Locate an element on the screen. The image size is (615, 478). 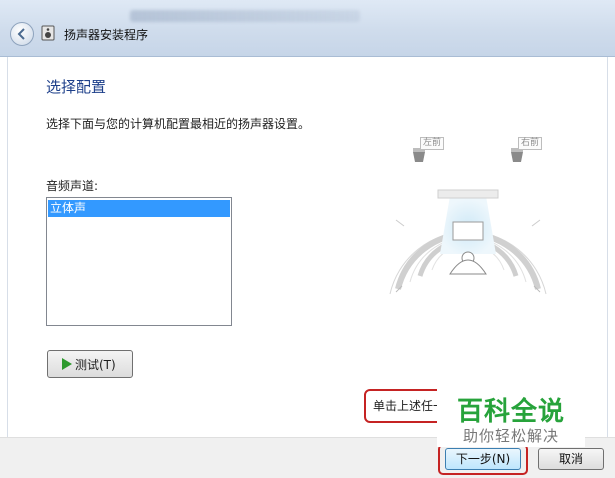
right-front-speaker-icon is located at coordinates (517, 155).